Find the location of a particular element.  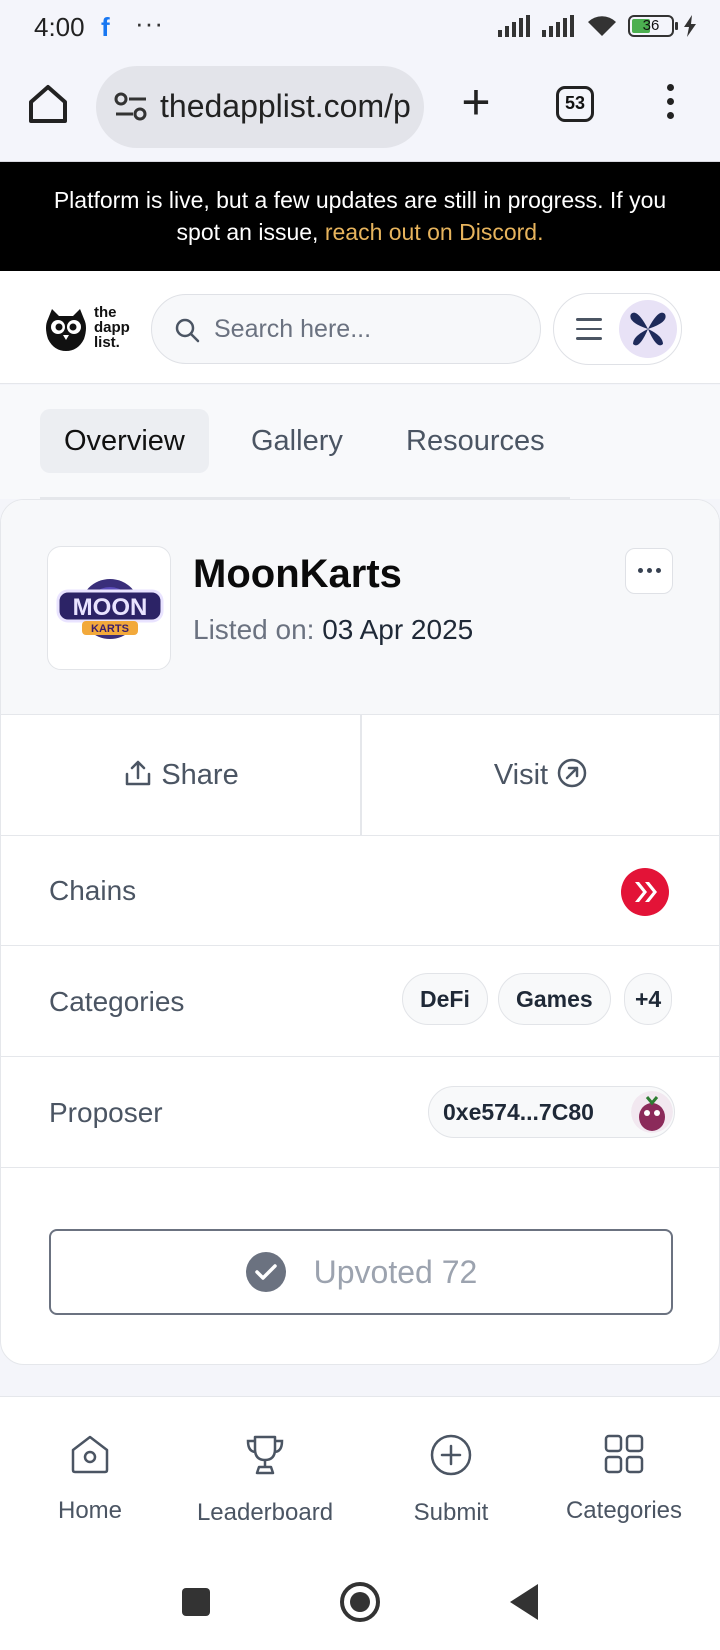

share-button: Share is located at coordinates (181, 775).